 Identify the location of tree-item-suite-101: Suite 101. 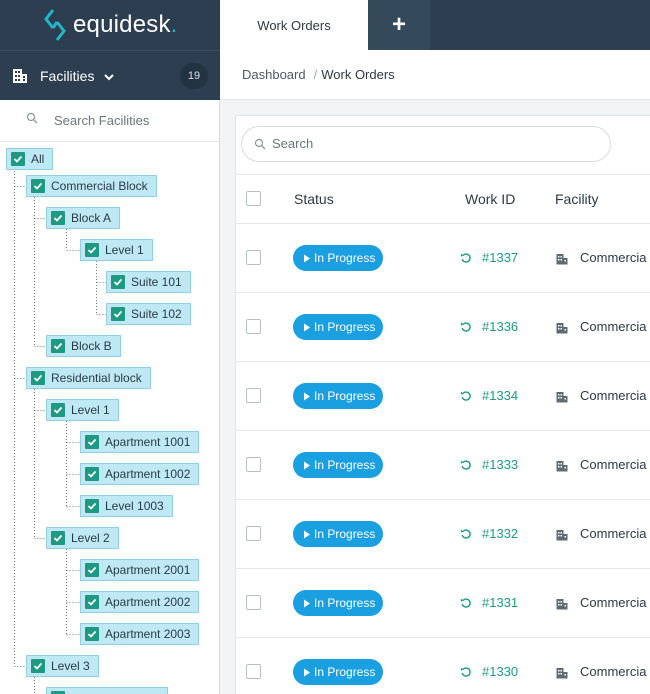
(148, 282).